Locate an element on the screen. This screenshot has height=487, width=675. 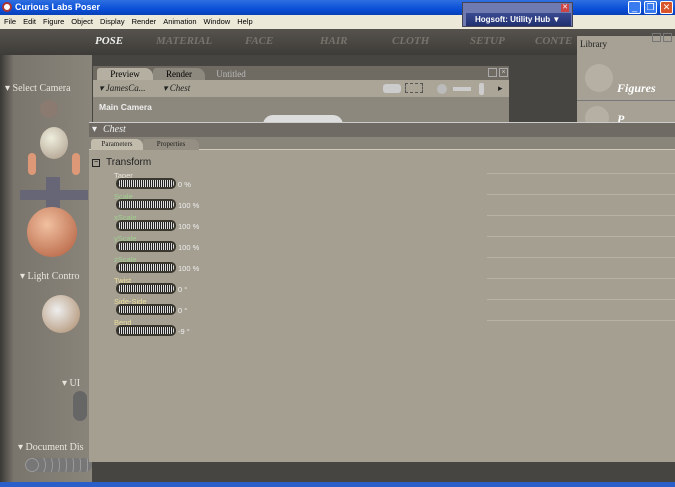
group-label: Transform is located at coordinates (129, 162).